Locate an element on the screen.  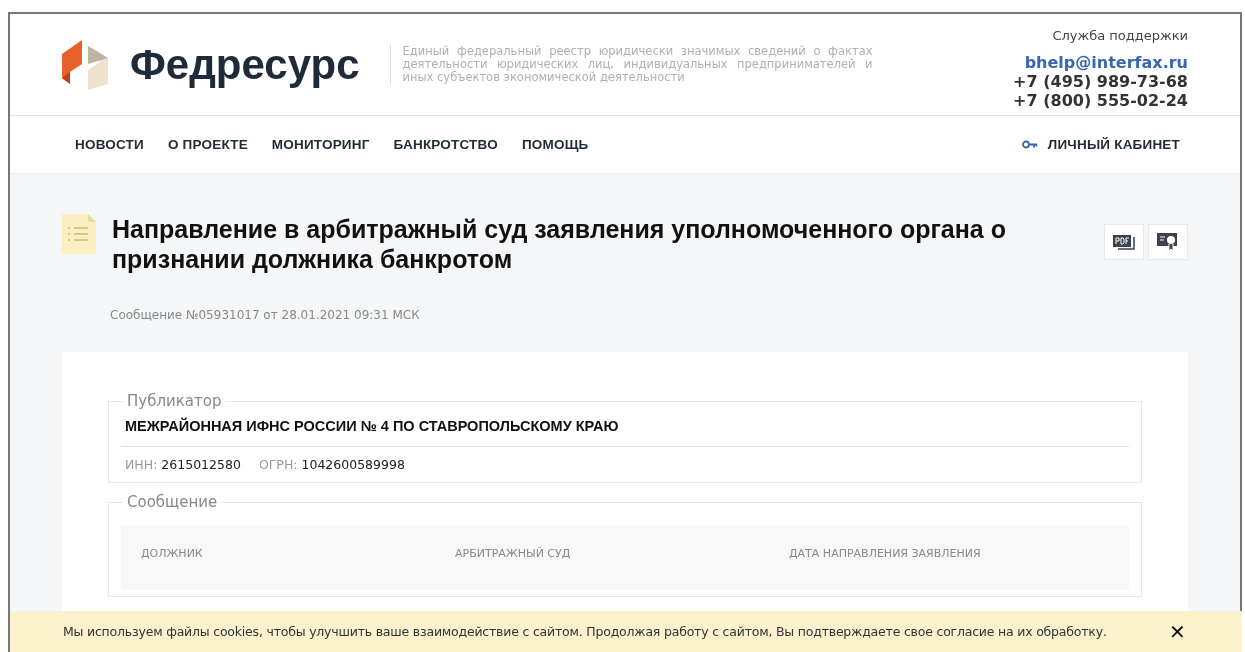
logo-icon is located at coordinates (85, 64).